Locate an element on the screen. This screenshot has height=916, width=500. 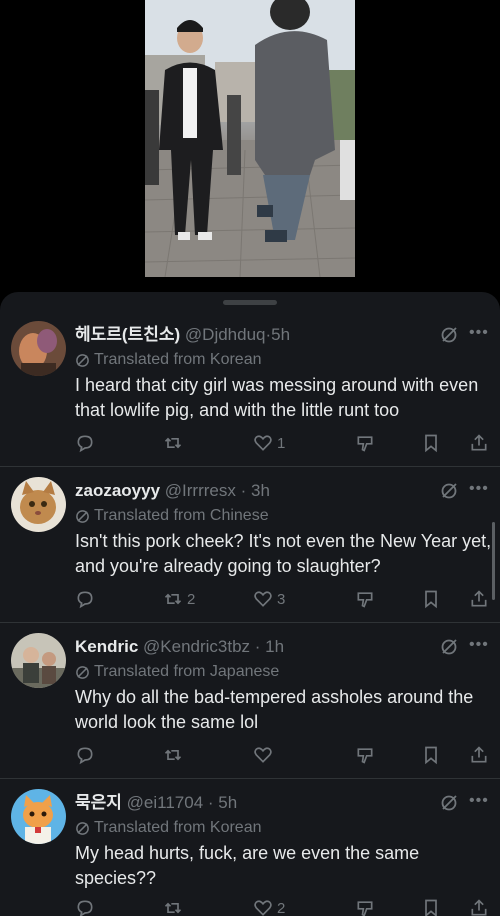
bookmark-icon is located at coordinates (431, 443).